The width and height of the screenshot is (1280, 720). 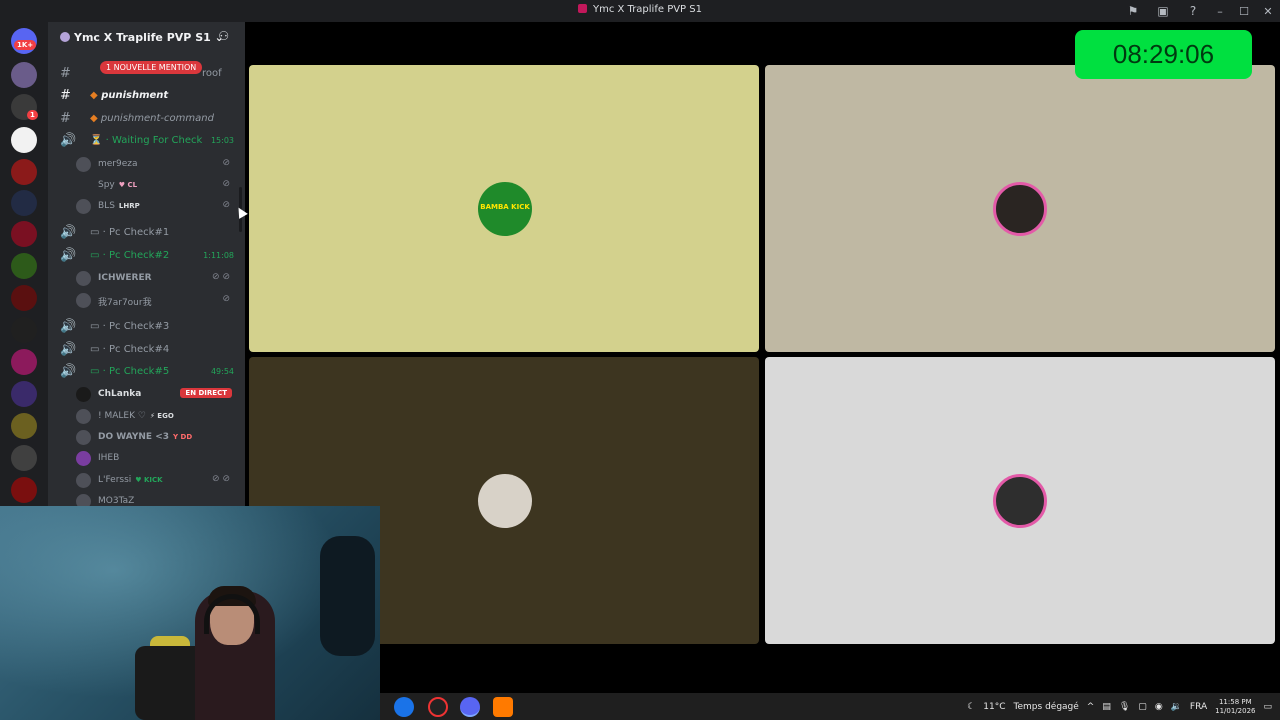 What do you see at coordinates (971, 706) in the screenshot?
I see `weather-icon: ☾` at bounding box center [971, 706].